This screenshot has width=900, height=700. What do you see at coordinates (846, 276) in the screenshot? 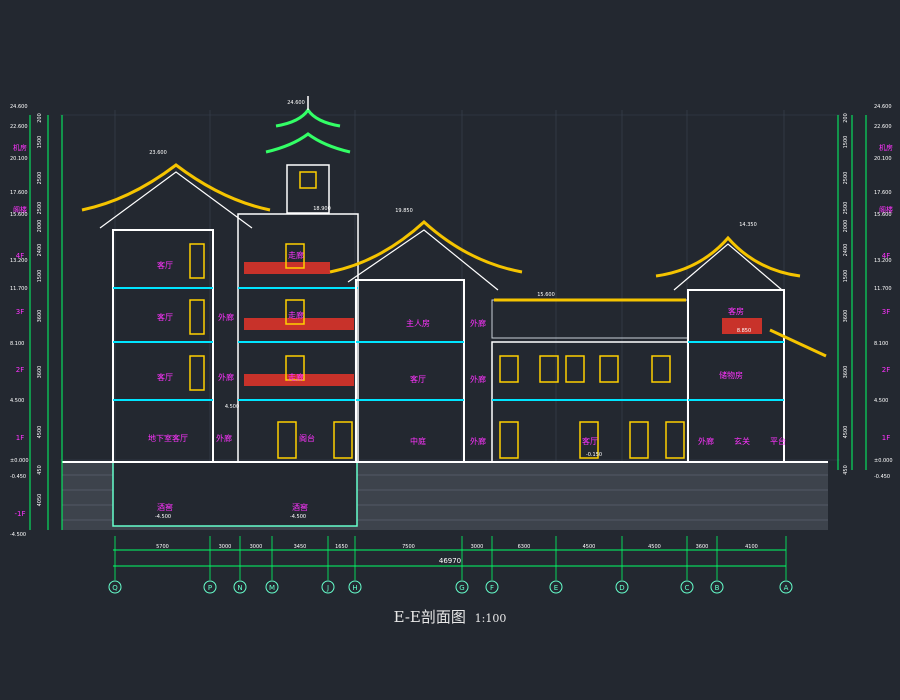
I see `vertical-dimension-right: 1500` at bounding box center [846, 276].